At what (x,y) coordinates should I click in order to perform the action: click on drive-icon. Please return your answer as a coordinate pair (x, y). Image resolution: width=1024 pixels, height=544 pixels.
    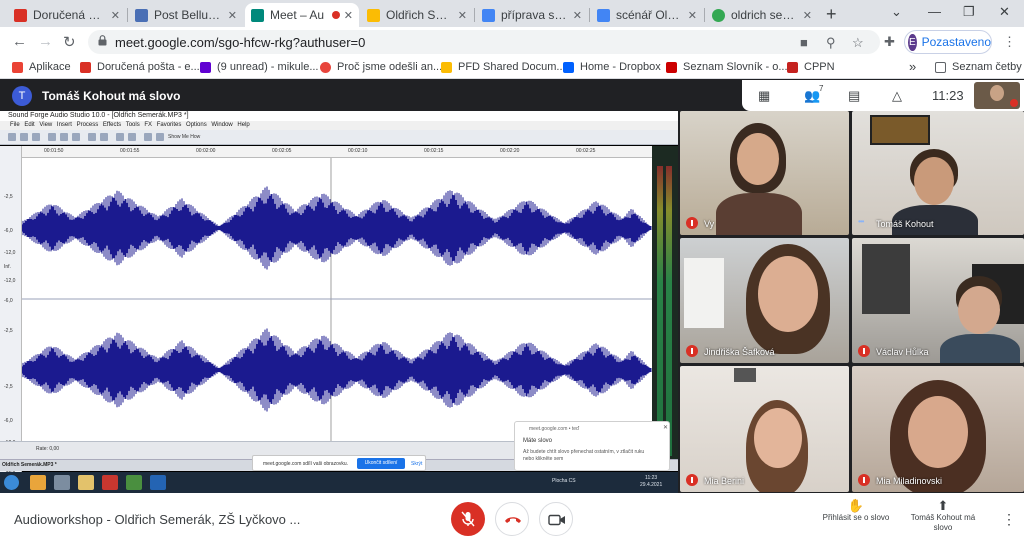
    Looking at the image, I should click on (446, 67).